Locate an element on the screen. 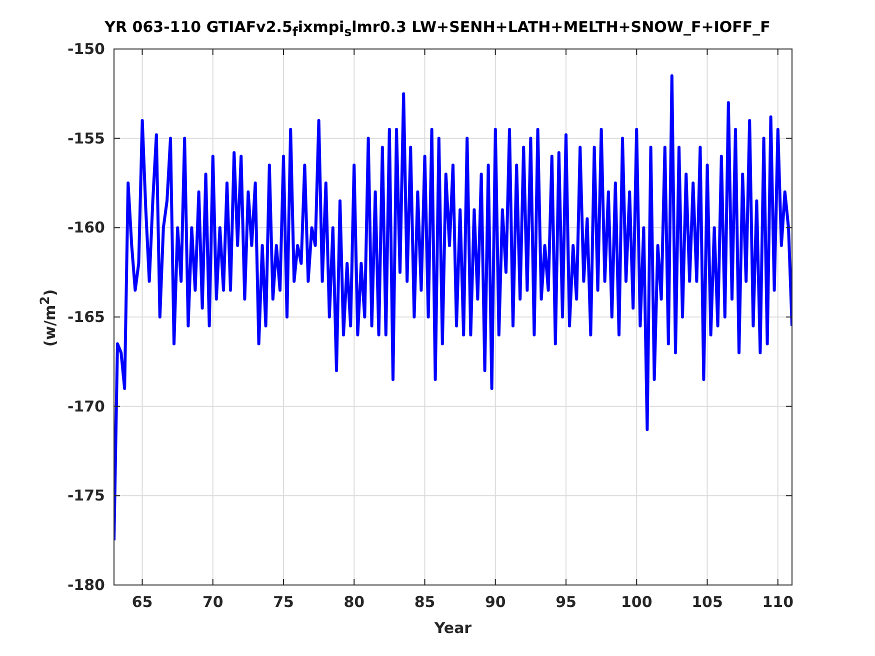 The image size is (875, 656). x-tick-label: 105 is located at coordinates (707, 602).